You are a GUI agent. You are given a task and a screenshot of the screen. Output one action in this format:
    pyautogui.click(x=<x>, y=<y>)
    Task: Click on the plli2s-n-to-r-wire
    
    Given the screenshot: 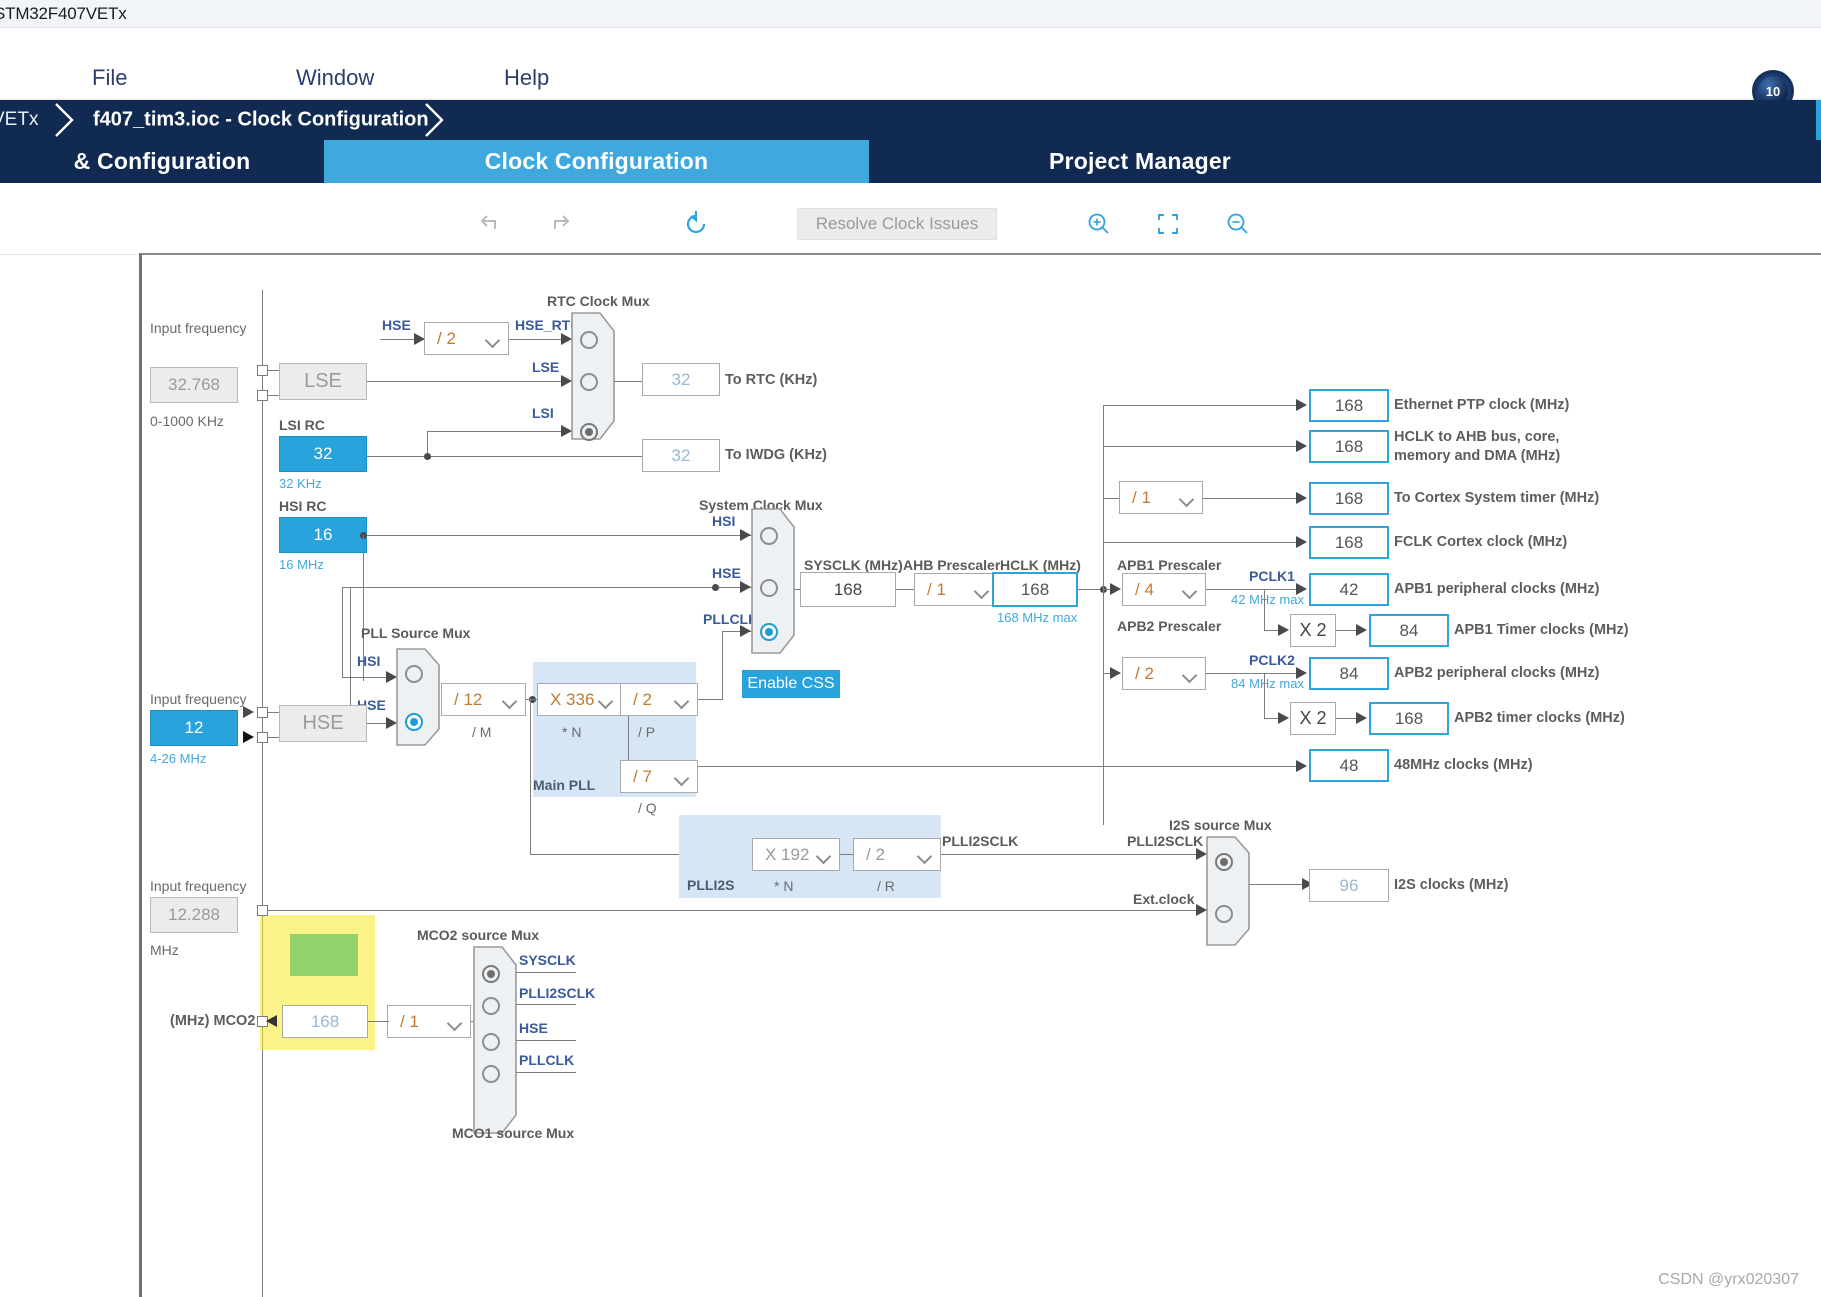 What is the action you would take?
    pyautogui.click(x=847, y=854)
    